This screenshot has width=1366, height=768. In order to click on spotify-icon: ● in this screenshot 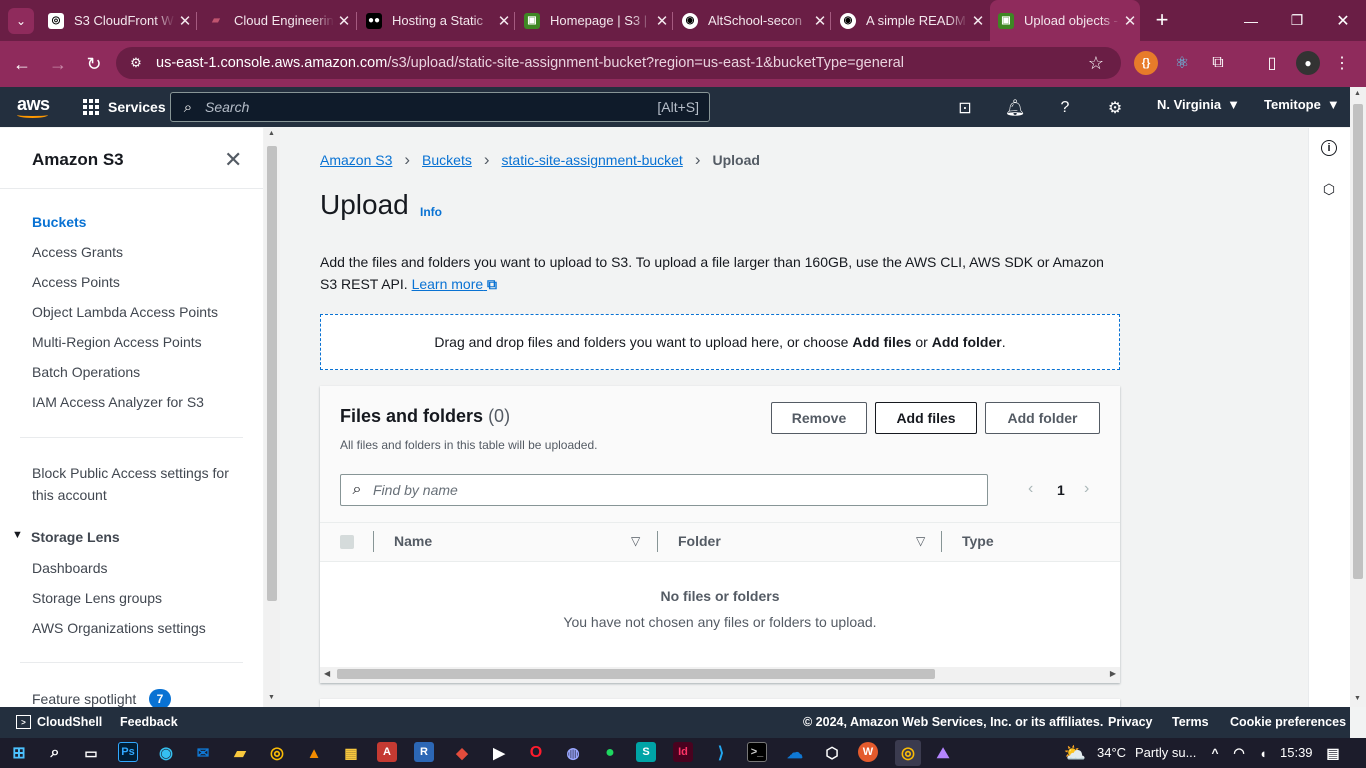, I will do `click(610, 753)`.